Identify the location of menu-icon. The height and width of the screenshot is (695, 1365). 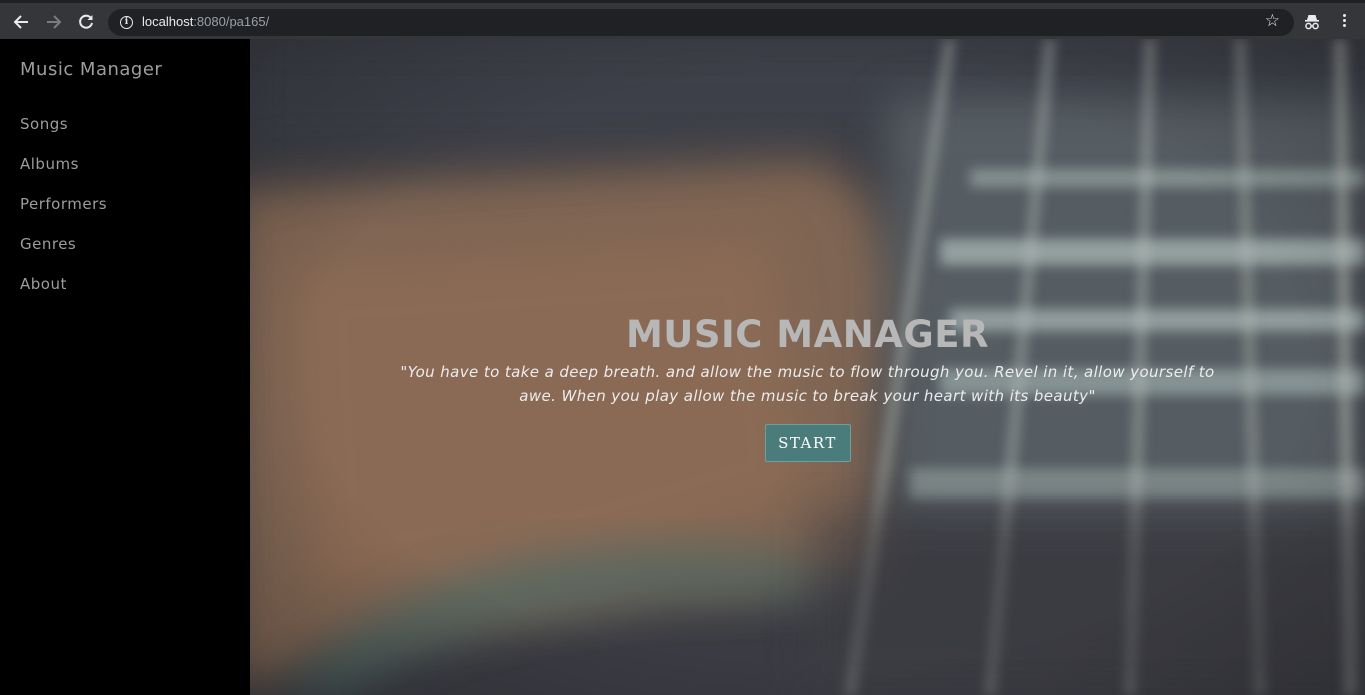
(1344, 22).